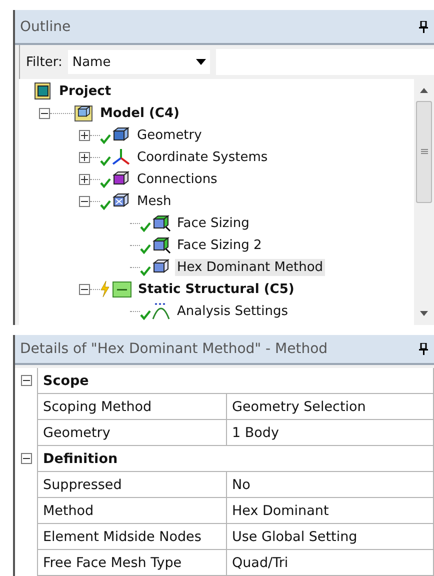 The height and width of the screenshot is (576, 434). Describe the element at coordinates (132, 563) in the screenshot. I see `property-name: Free Face Mesh Type` at that location.